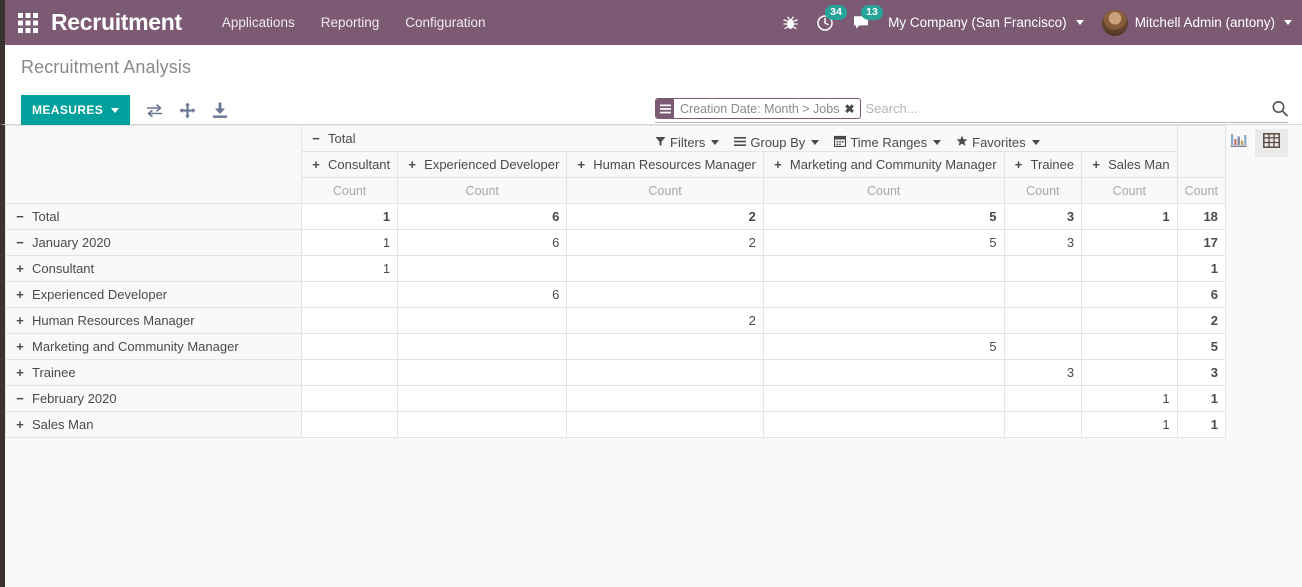  What do you see at coordinates (1201, 320) in the screenshot?
I see `pivot-row-total-cell: 2` at bounding box center [1201, 320].